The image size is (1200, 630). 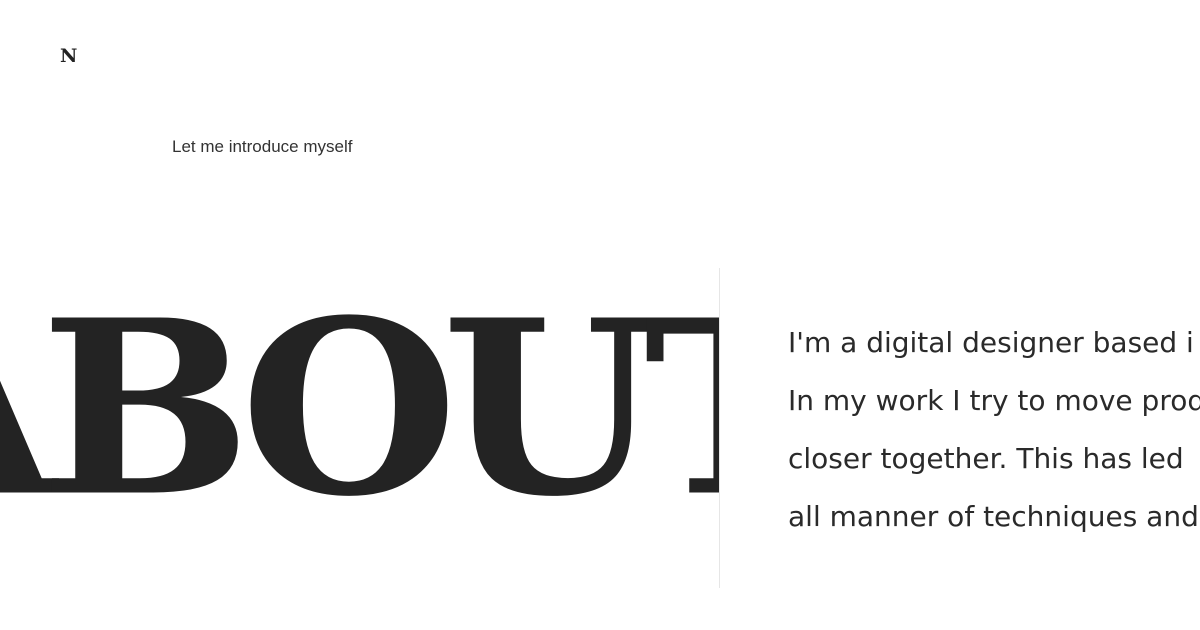 What do you see at coordinates (262, 146) in the screenshot?
I see `intro-tagline: Let me introduce myself` at bounding box center [262, 146].